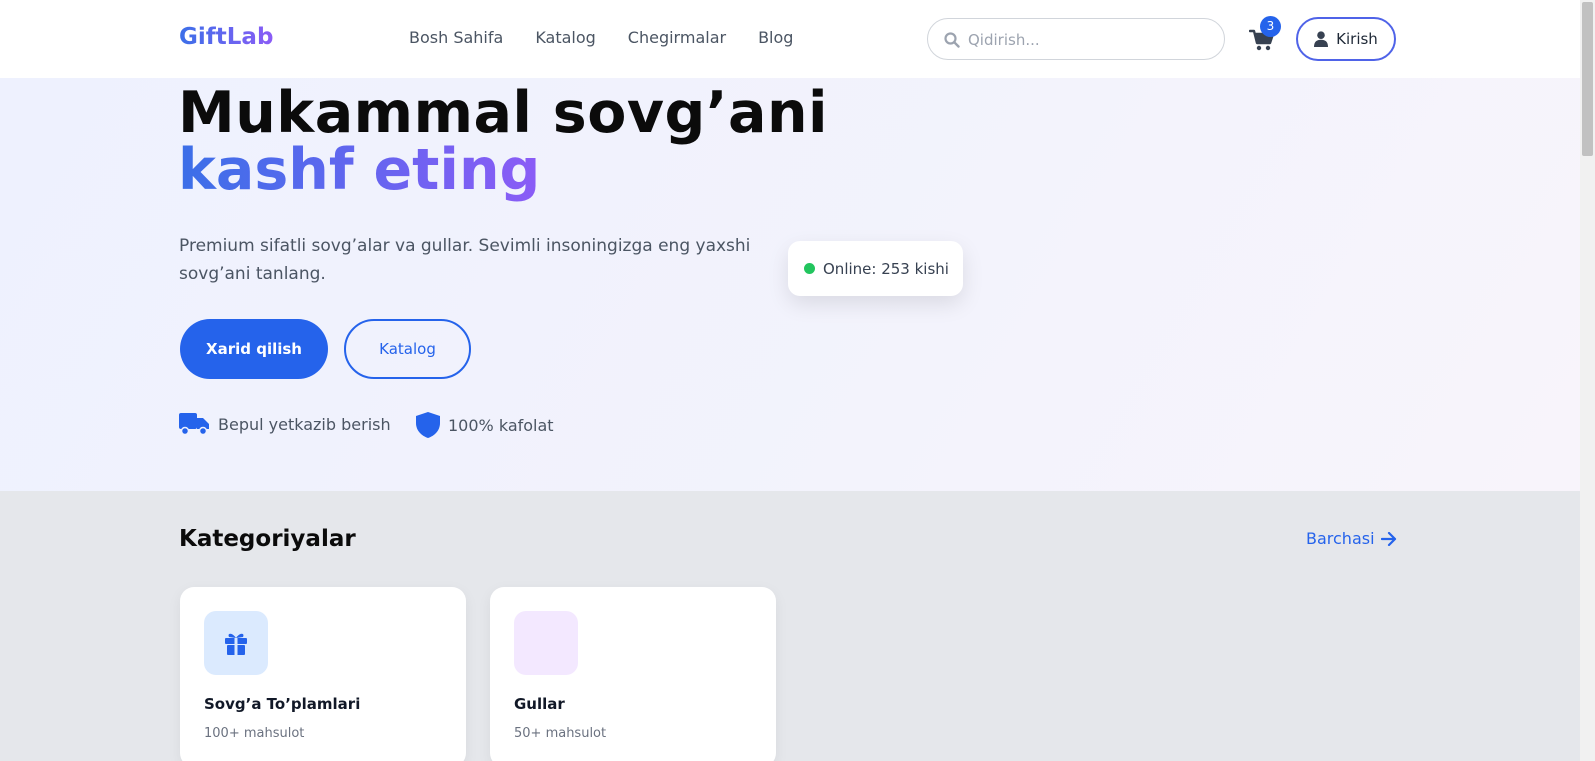 Image resolution: width=1595 pixels, height=761 pixels. I want to click on category-count: 50+ mahsulot, so click(560, 733).